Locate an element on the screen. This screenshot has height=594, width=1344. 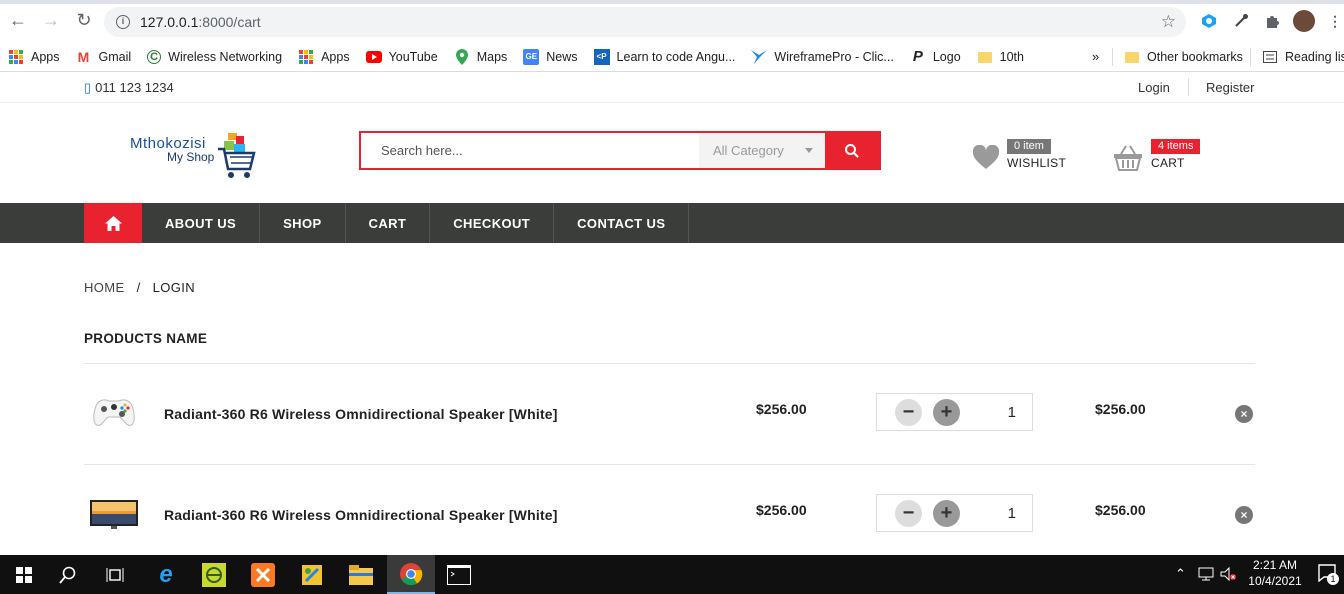
taskbar-search-button is located at coordinates (68, 574).